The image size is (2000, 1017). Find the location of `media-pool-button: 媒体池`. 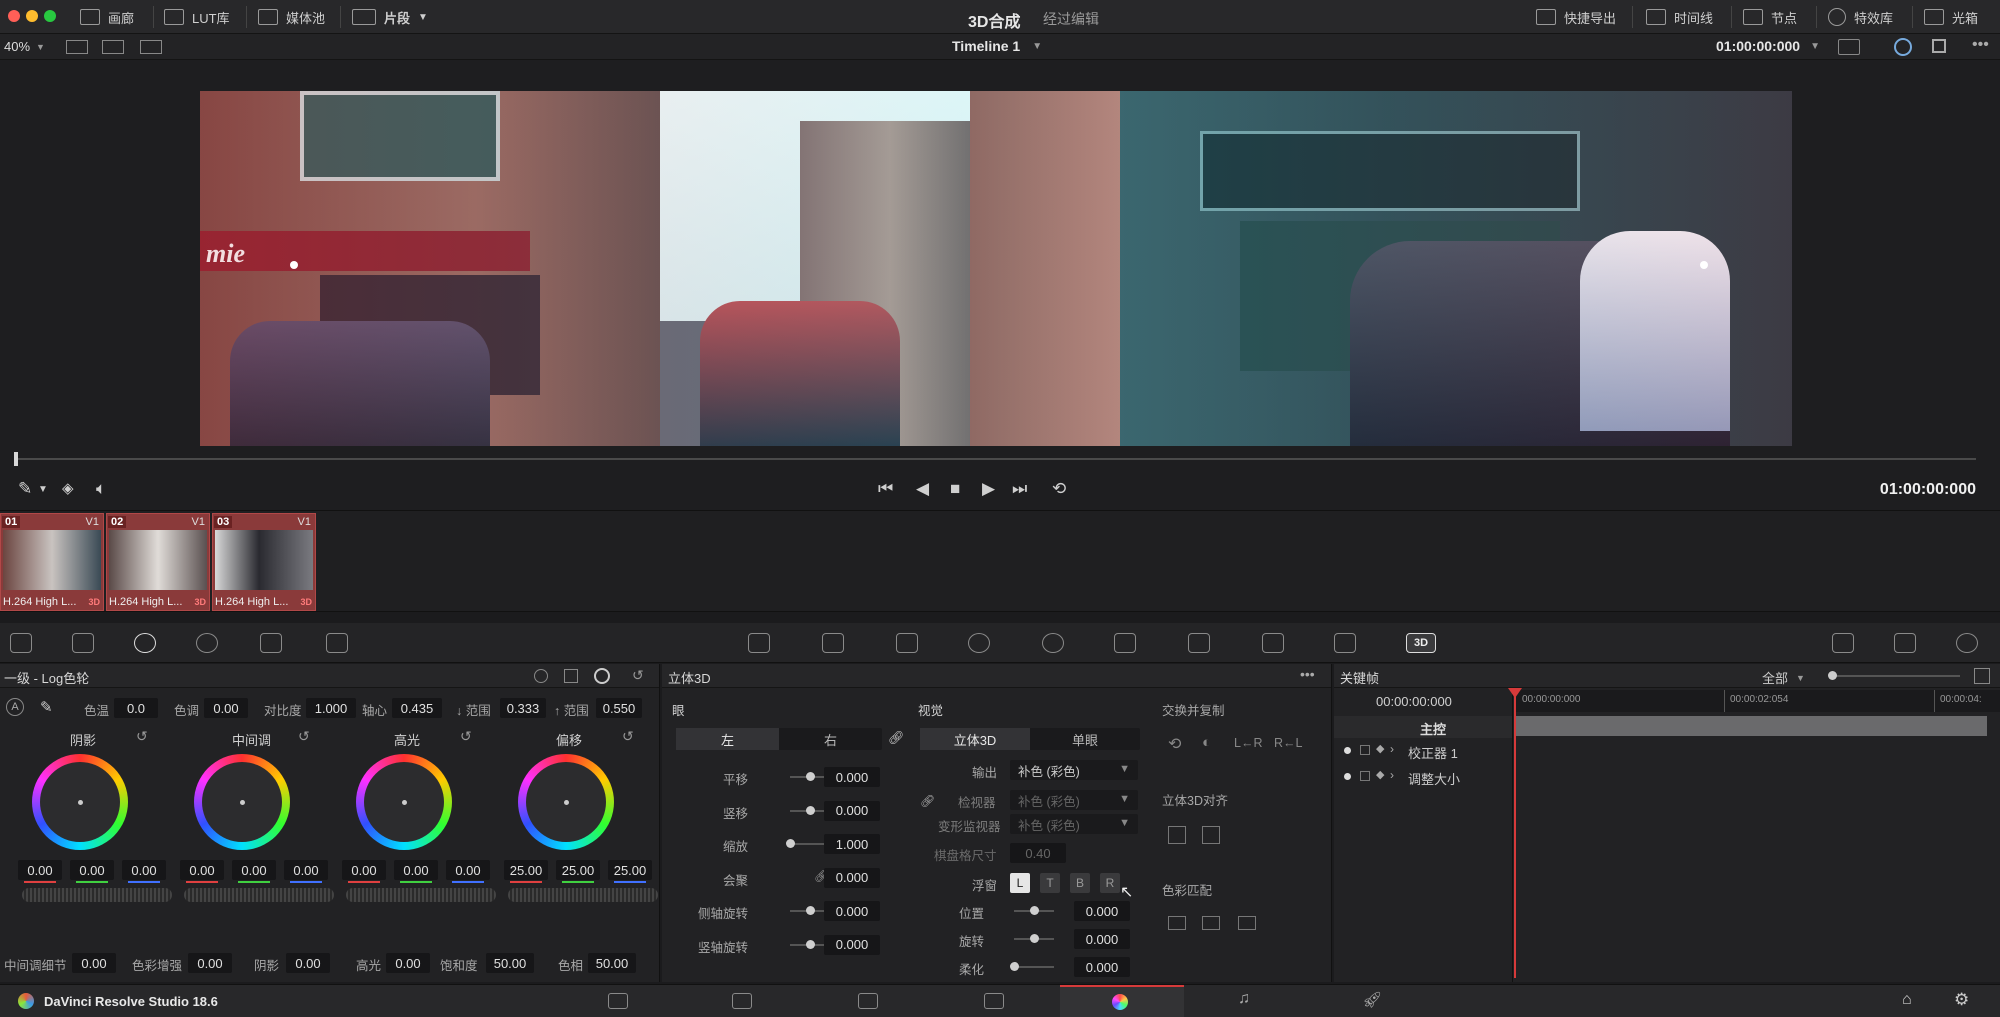

media-pool-button: 媒体池 is located at coordinates (291, 17).